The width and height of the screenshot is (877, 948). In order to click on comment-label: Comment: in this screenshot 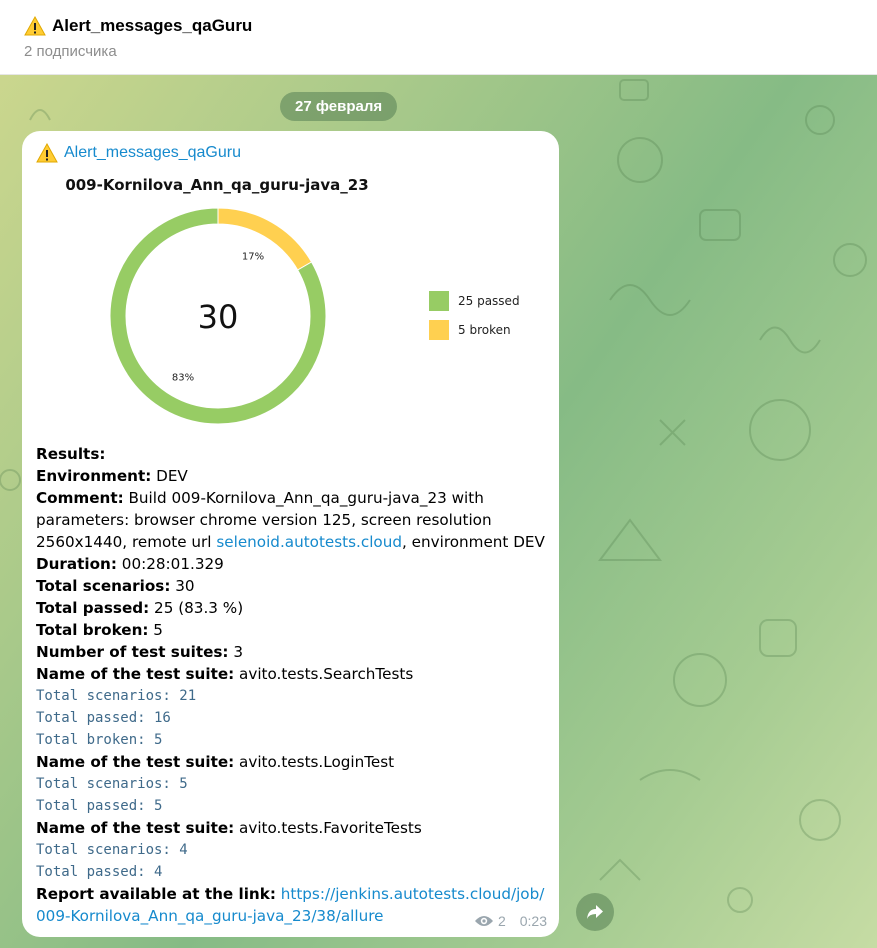, I will do `click(80, 498)`.